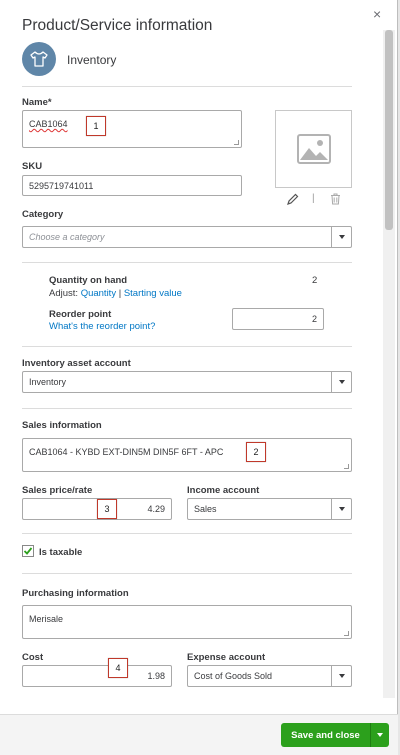 Image resolution: width=400 pixels, height=755 pixels. I want to click on sku-label: SKU, so click(32, 166).